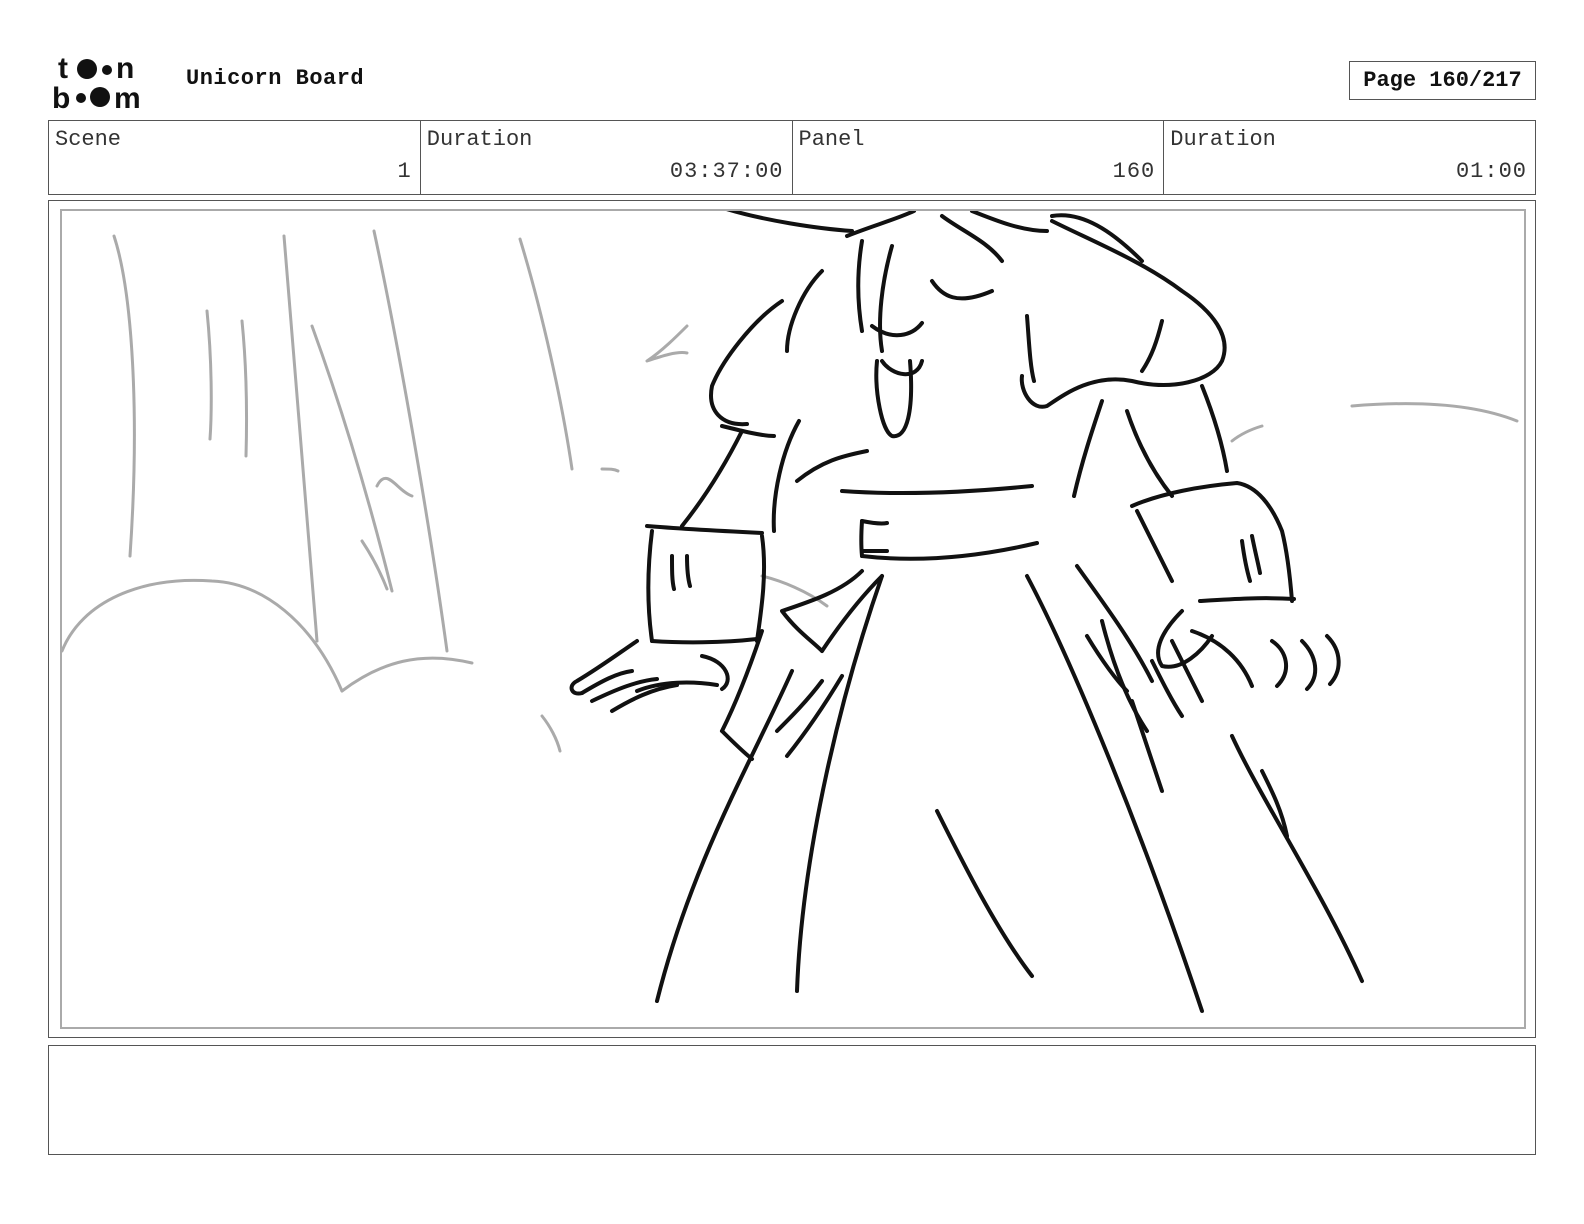 The width and height of the screenshot is (1584, 1224). What do you see at coordinates (404, 171) in the screenshot?
I see `scene-value: 1` at bounding box center [404, 171].